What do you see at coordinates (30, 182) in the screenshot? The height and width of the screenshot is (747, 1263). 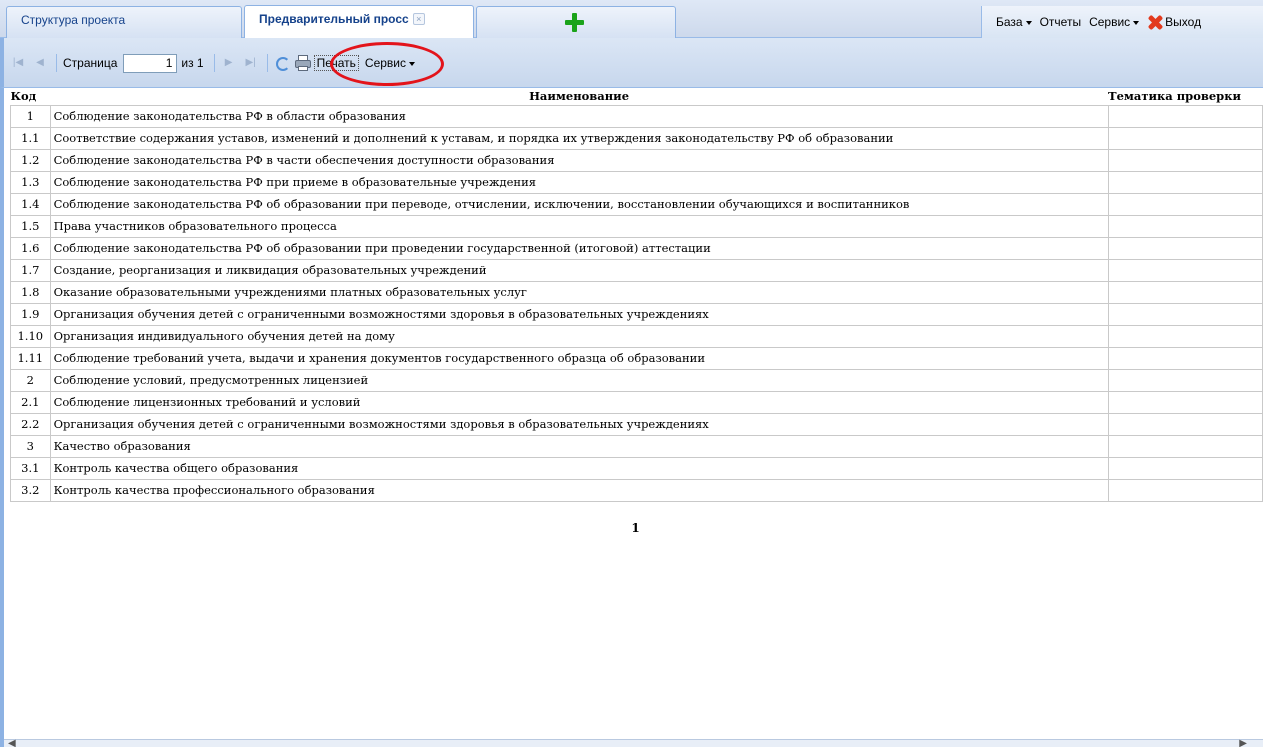 I see `row-code: 1.3` at bounding box center [30, 182].